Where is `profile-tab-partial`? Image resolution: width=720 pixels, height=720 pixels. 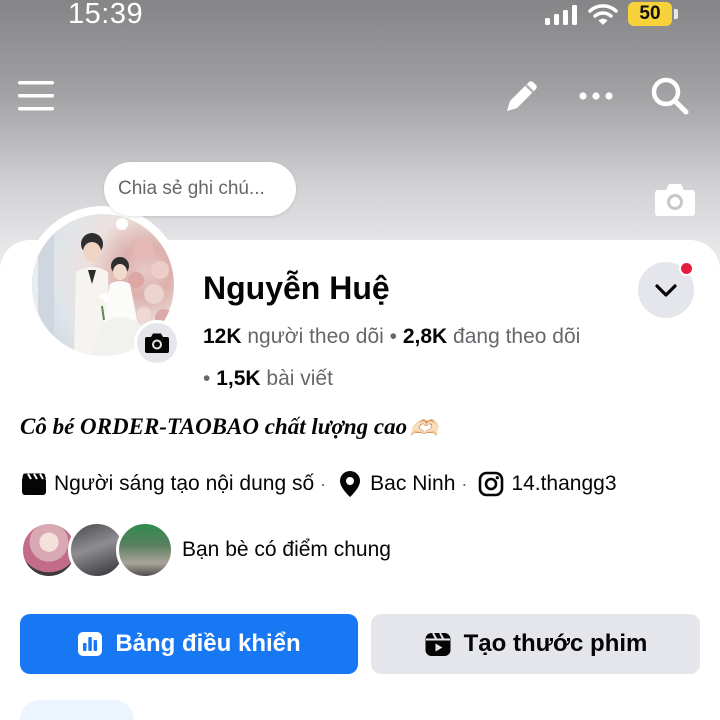 profile-tab-partial is located at coordinates (77, 710).